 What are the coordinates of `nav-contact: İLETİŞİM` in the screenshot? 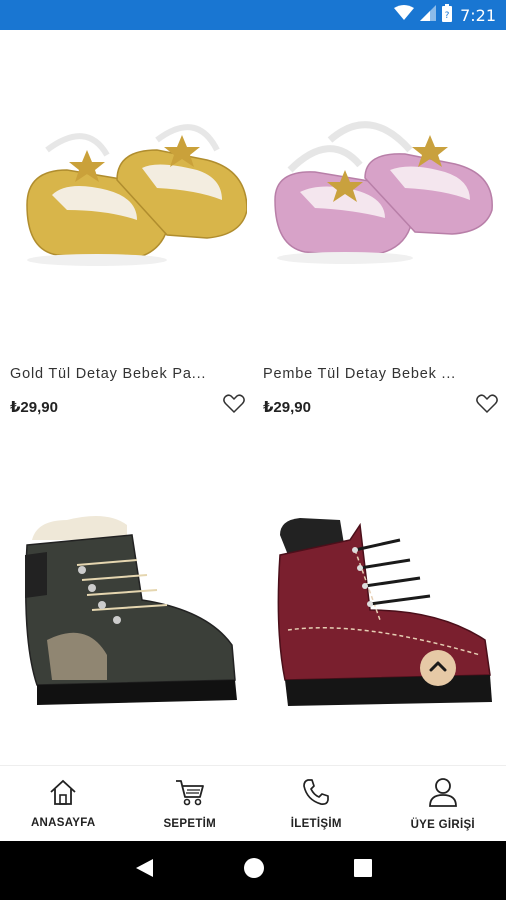 It's located at (316, 803).